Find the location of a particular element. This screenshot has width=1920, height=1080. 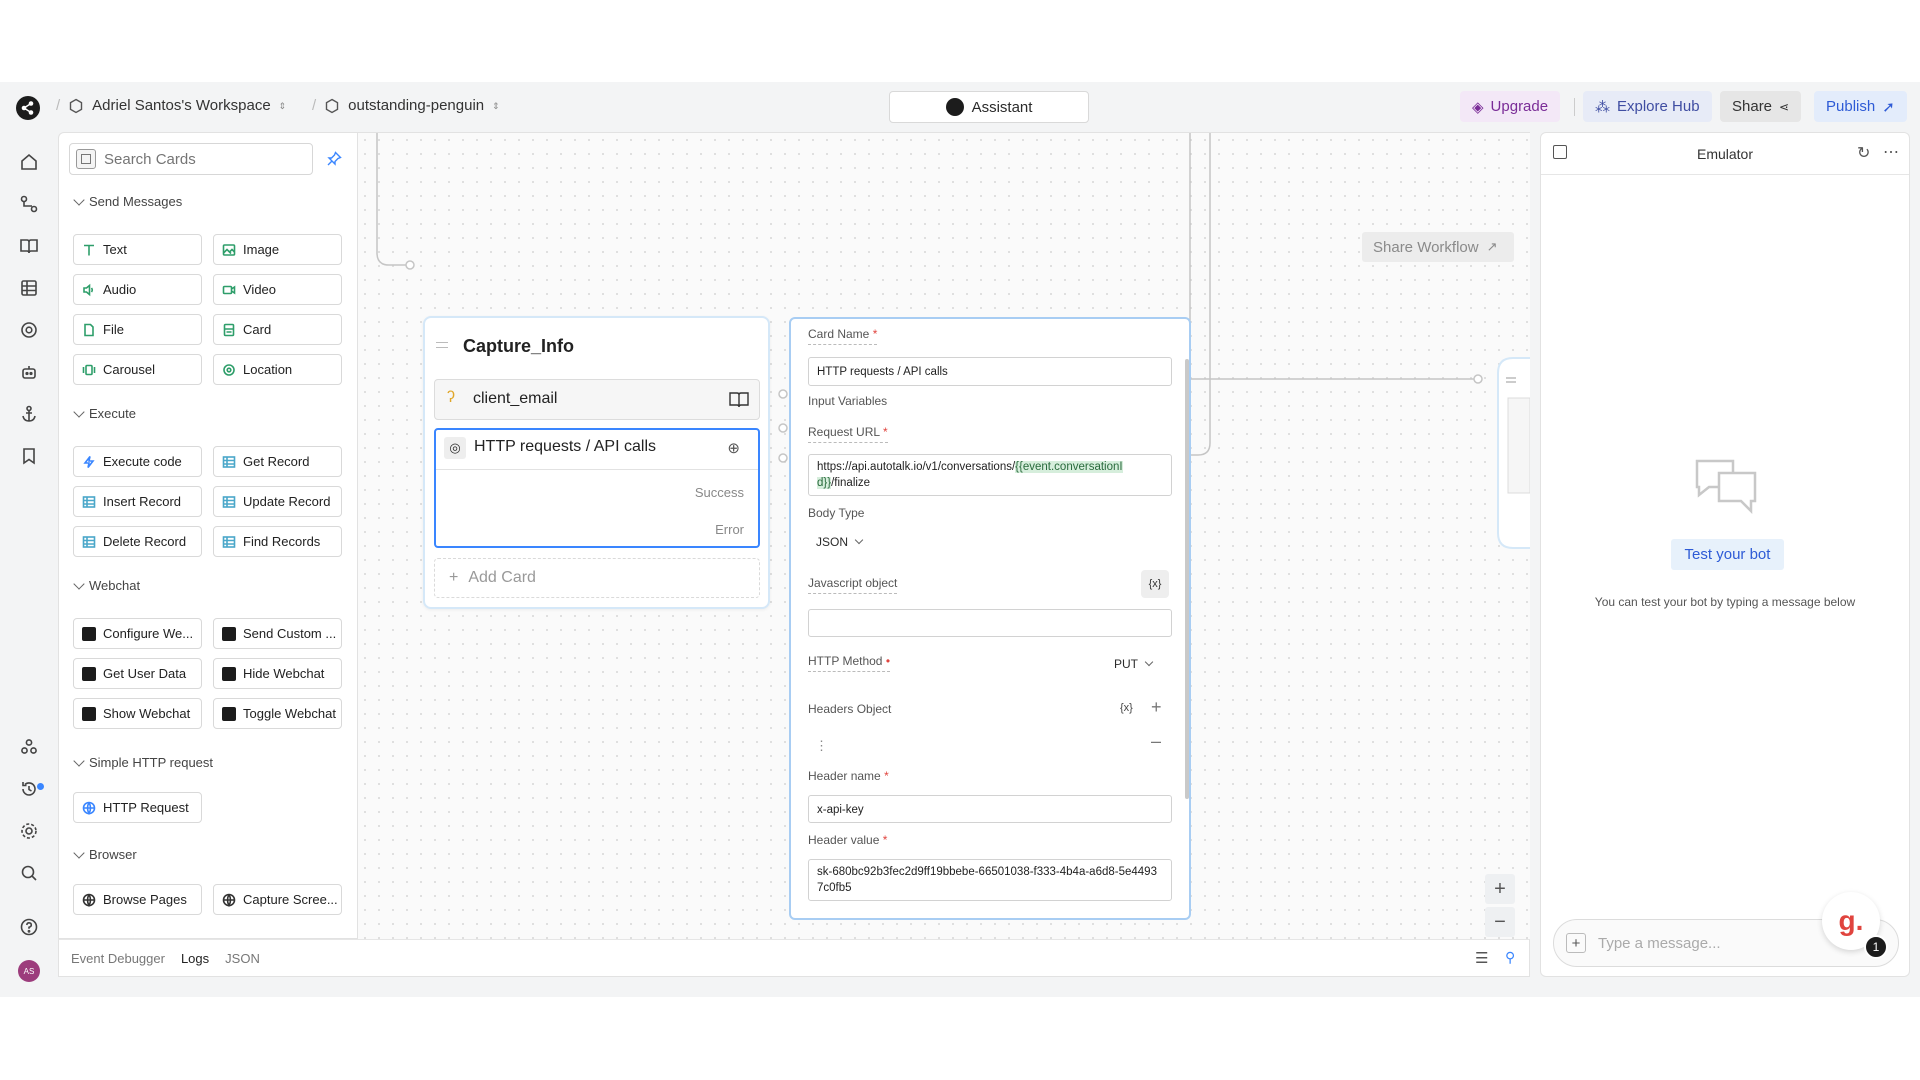

test-your-bot-button: Test your bot is located at coordinates (1727, 554).